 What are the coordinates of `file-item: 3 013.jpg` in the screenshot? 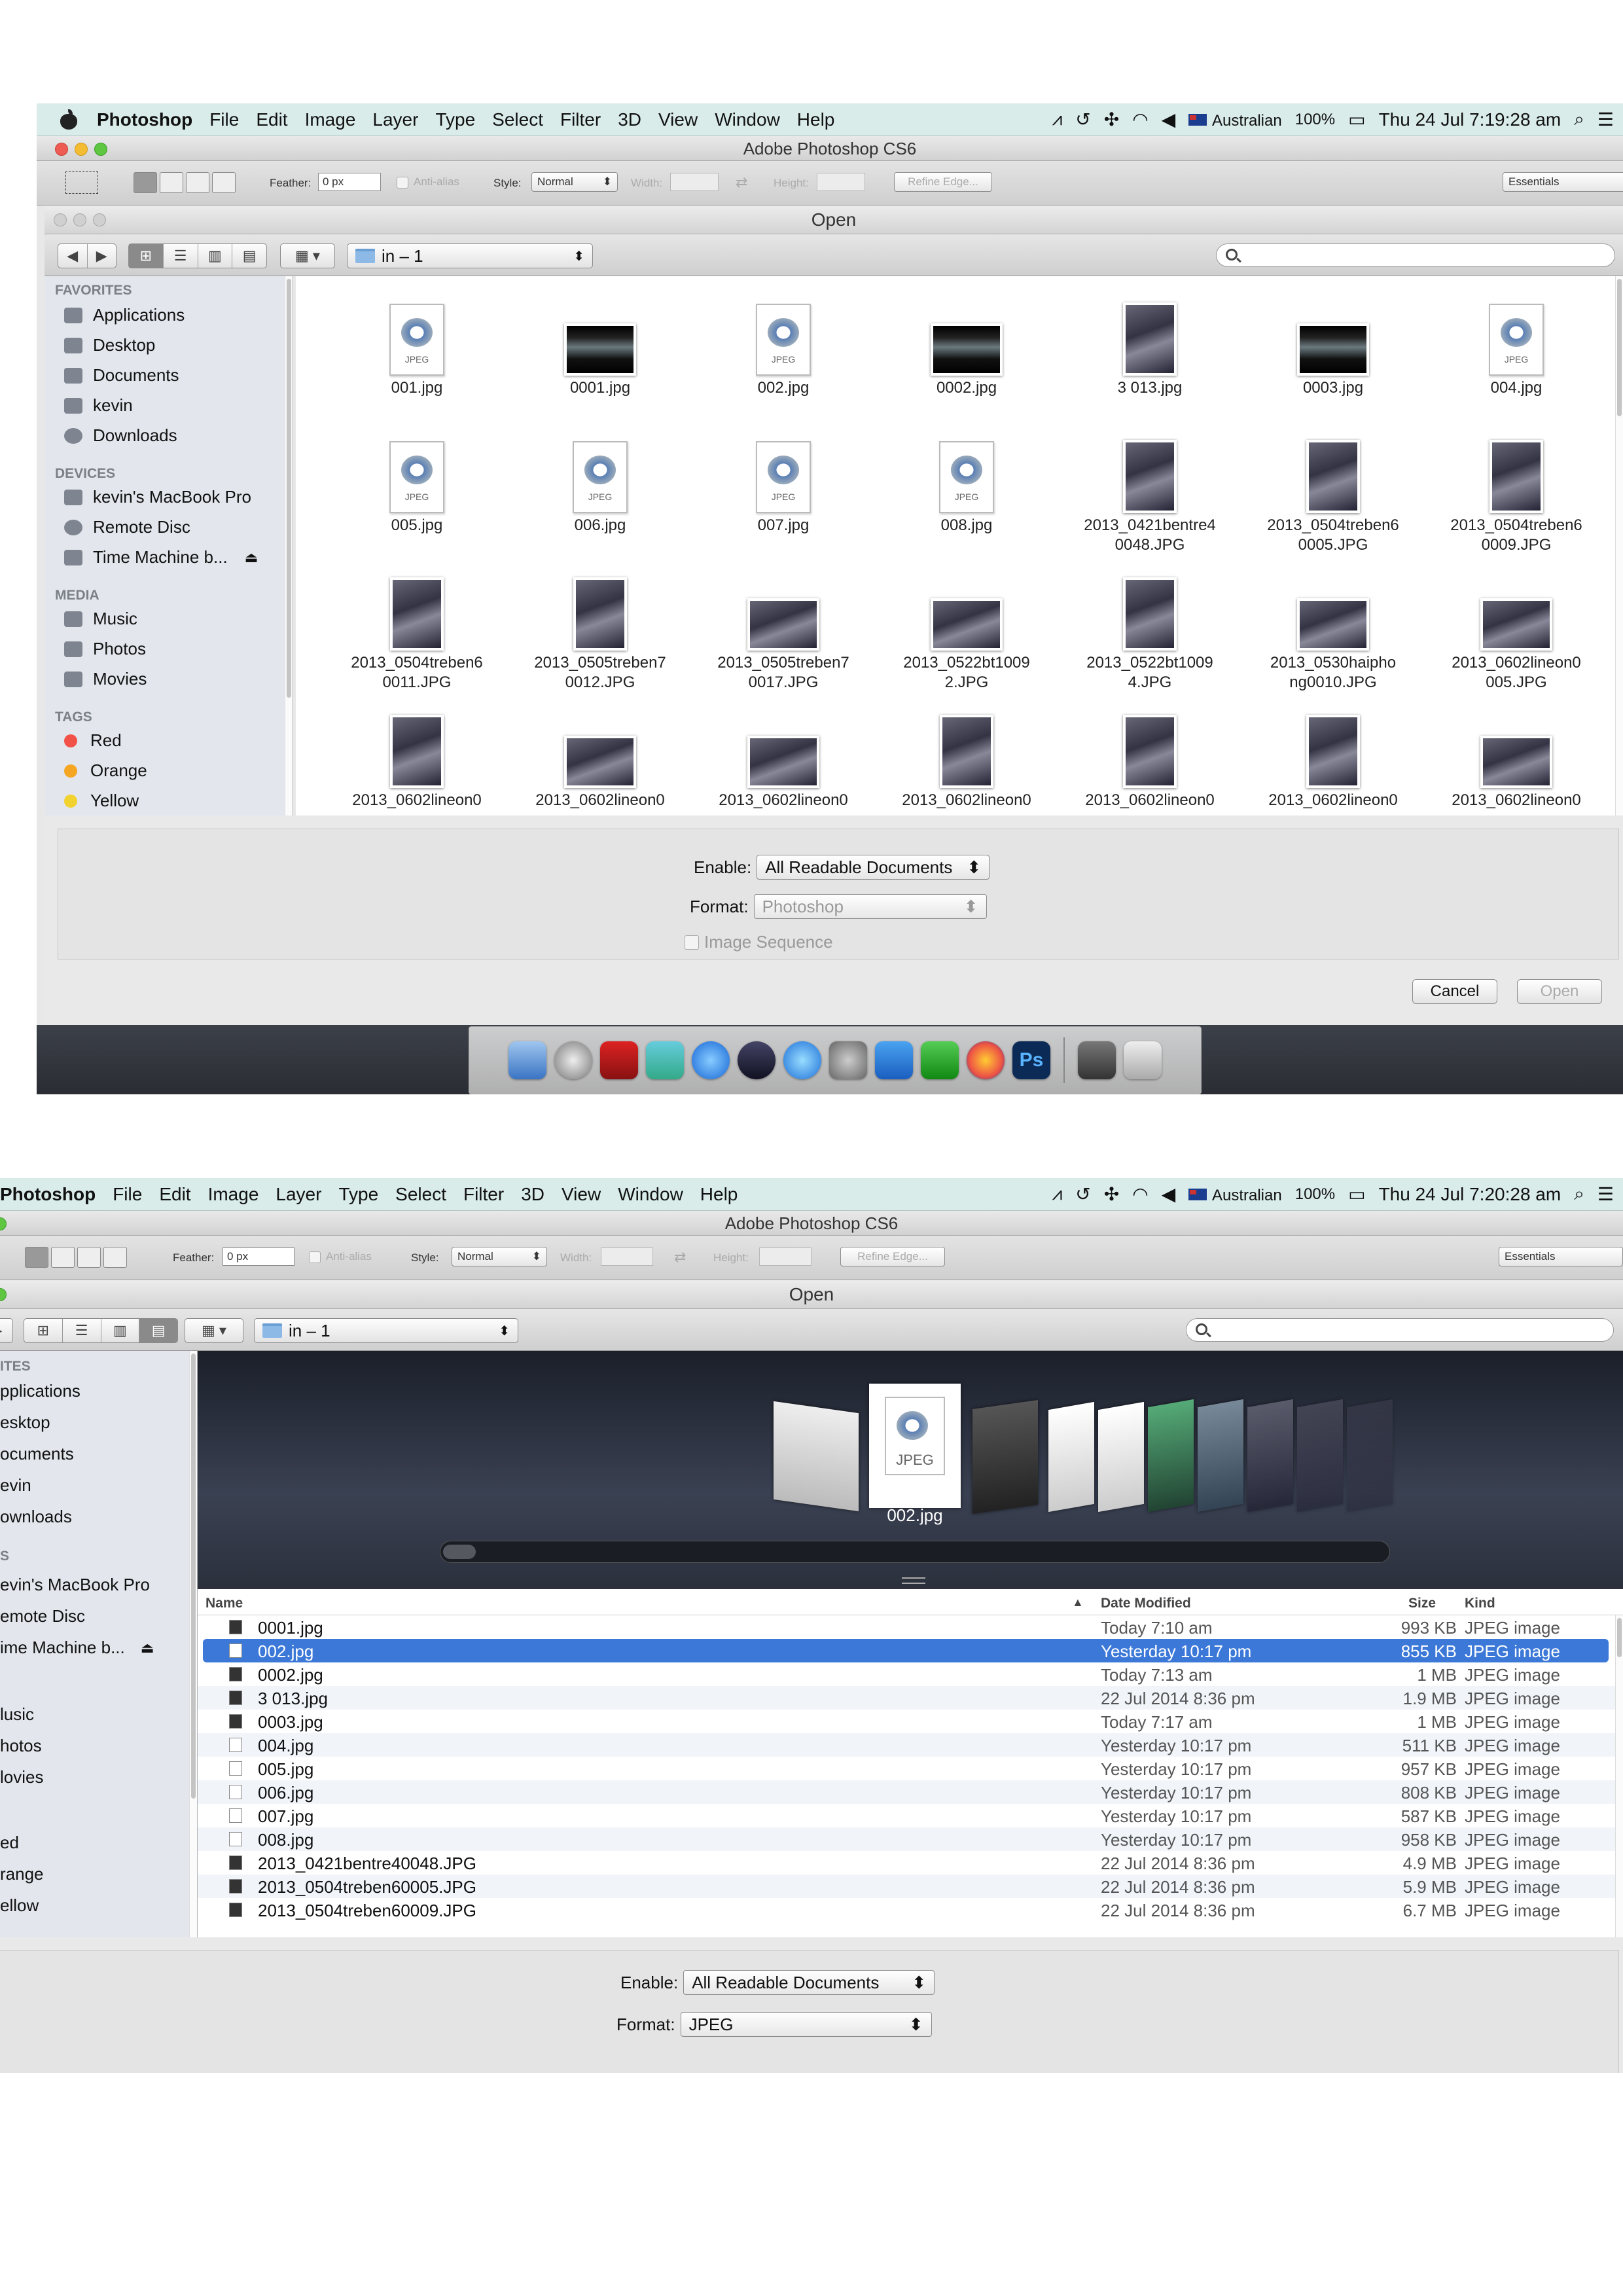 It's located at (1149, 341).